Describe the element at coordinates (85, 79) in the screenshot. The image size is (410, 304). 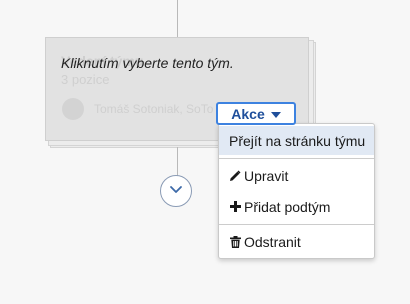
I see `team-positions-count: 3 pozice` at that location.